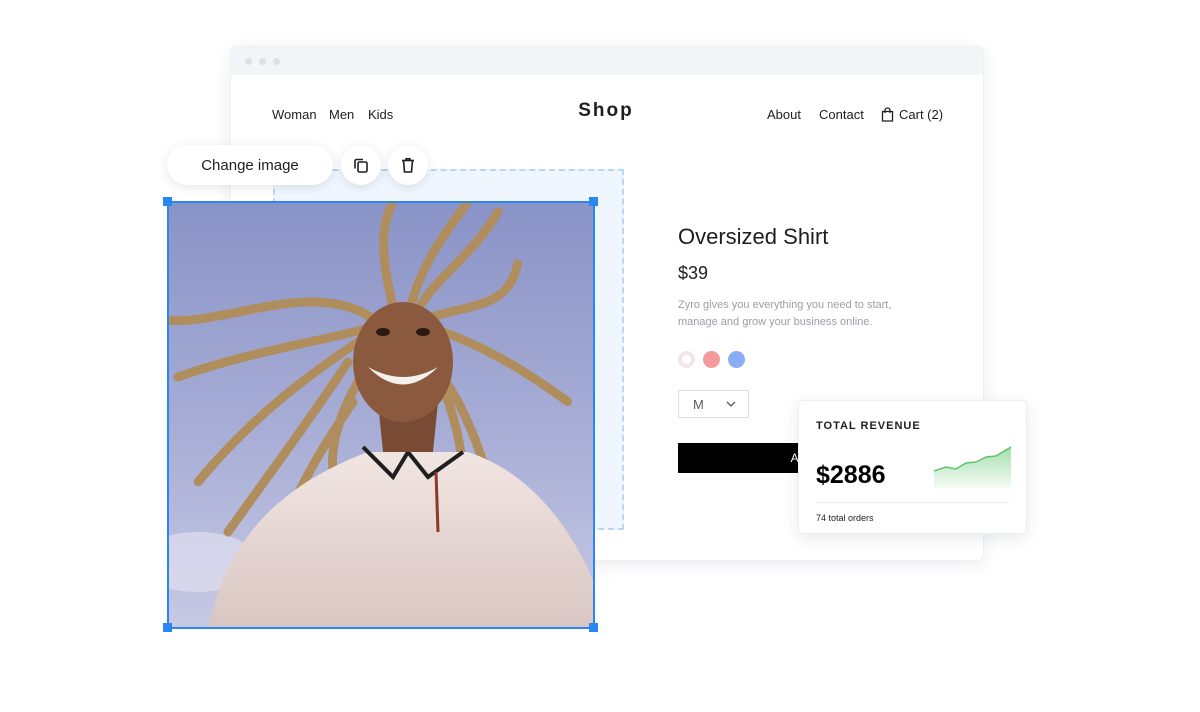 This screenshot has height=712, width=1200. Describe the element at coordinates (698, 404) in the screenshot. I see `size-select-value: M` at that location.